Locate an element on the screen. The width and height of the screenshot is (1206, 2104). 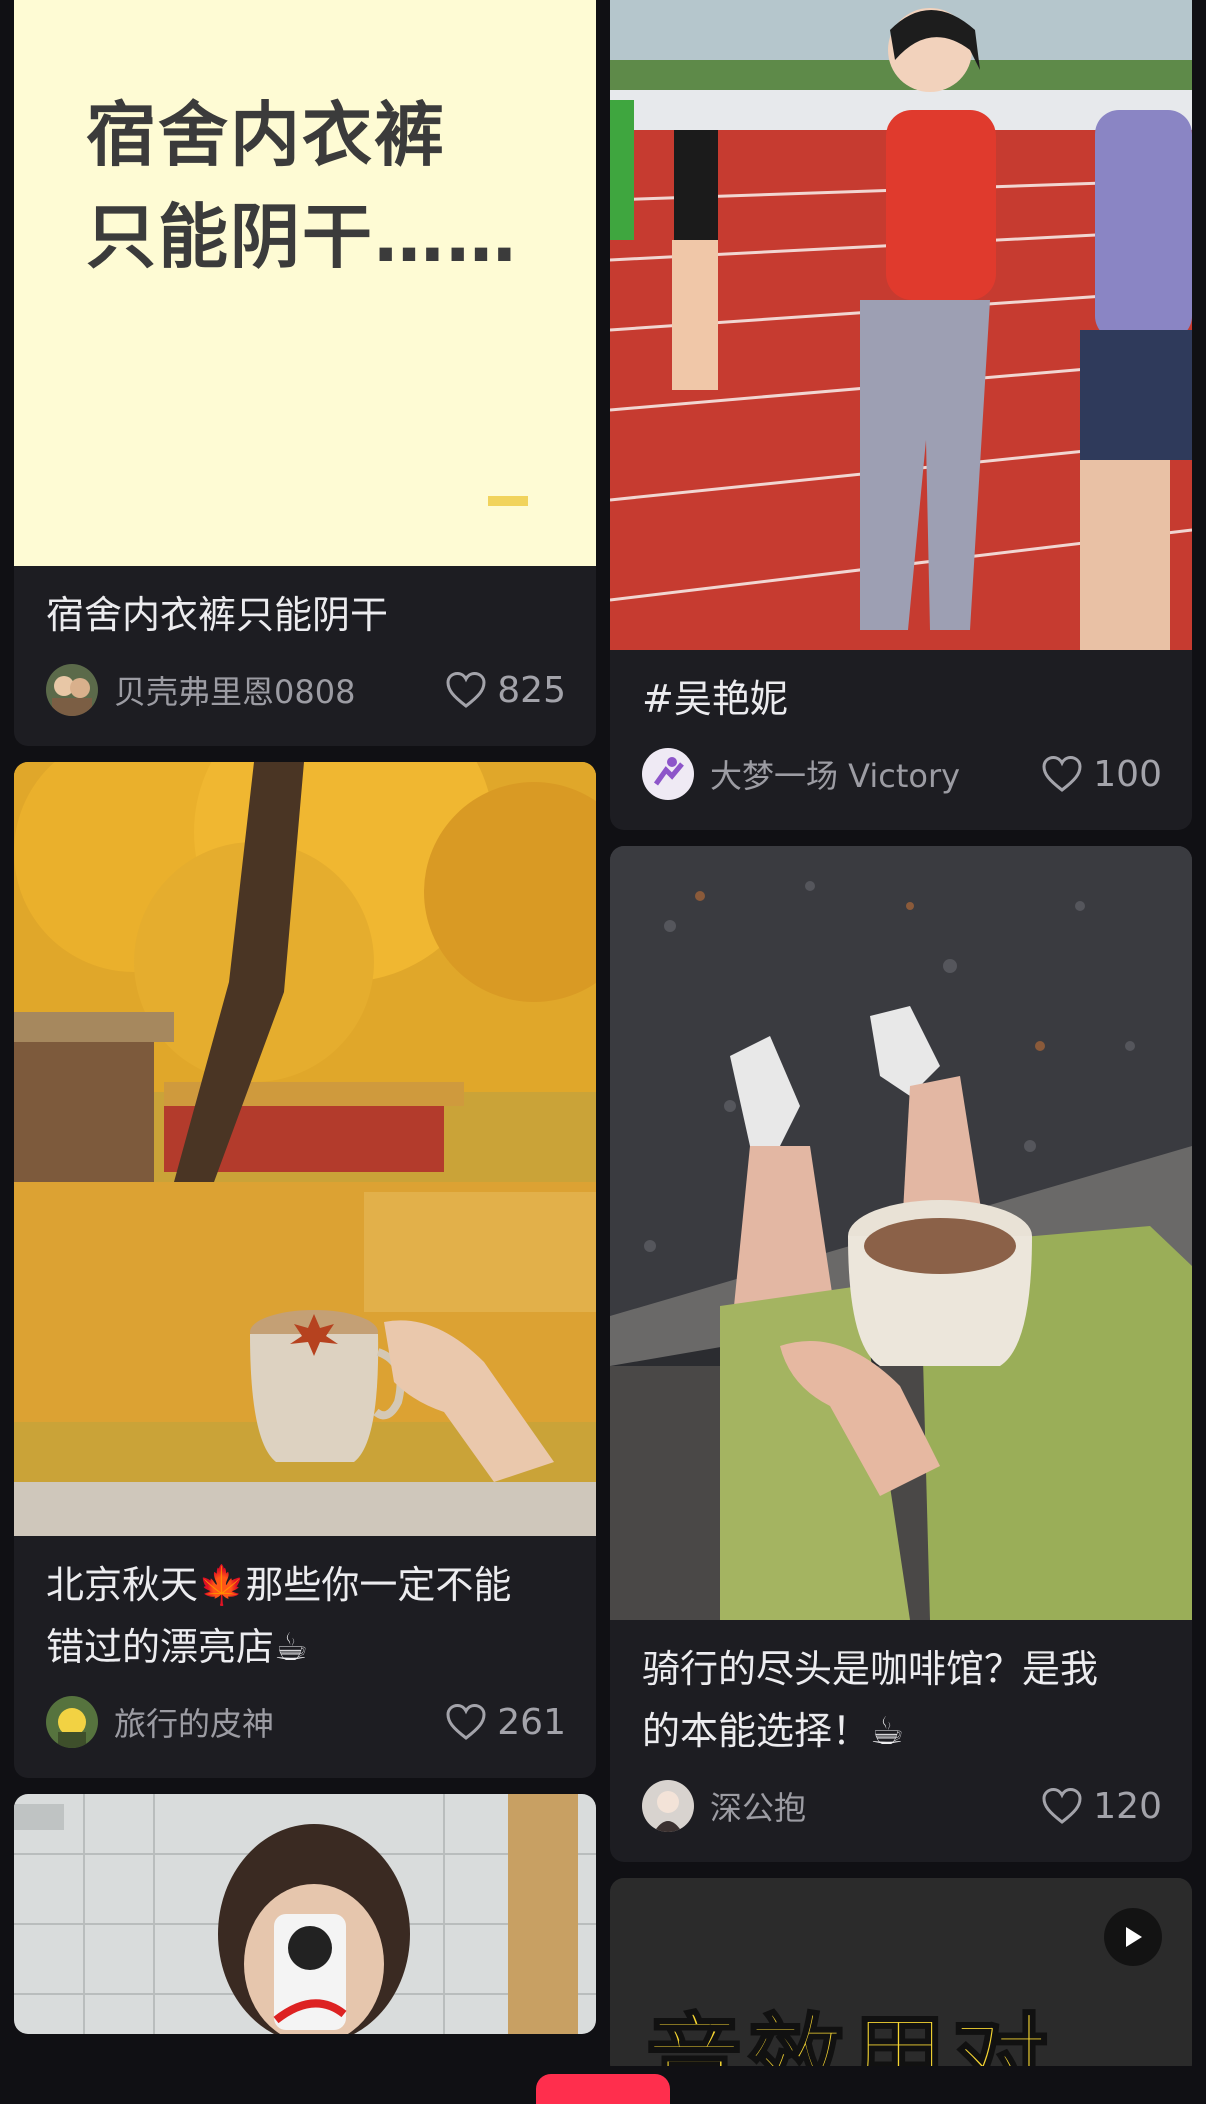
author-name: 贝壳弗里恩0808 is located at coordinates (279, 690).